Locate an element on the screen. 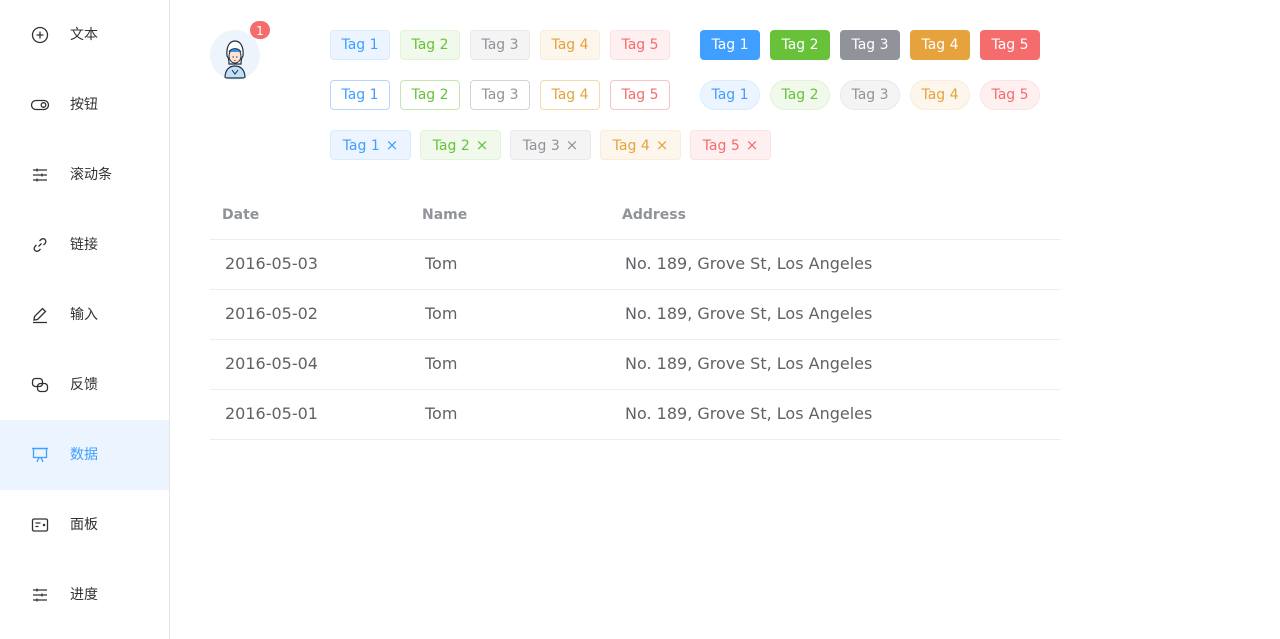 The image size is (1280, 639). tag-closable-1: Tag 1 × is located at coordinates (370, 145).